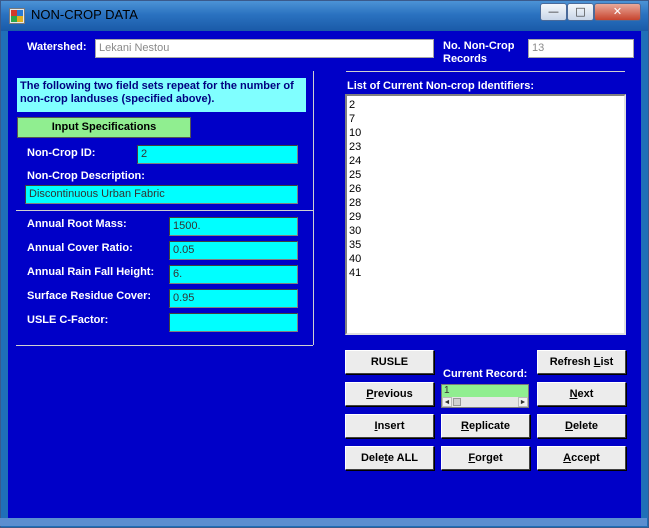 The width and height of the screenshot is (649, 528). Describe the element at coordinates (440, 86) in the screenshot. I see `identifiers-list-label: List of Current Non-crop Identifiers:` at that location.